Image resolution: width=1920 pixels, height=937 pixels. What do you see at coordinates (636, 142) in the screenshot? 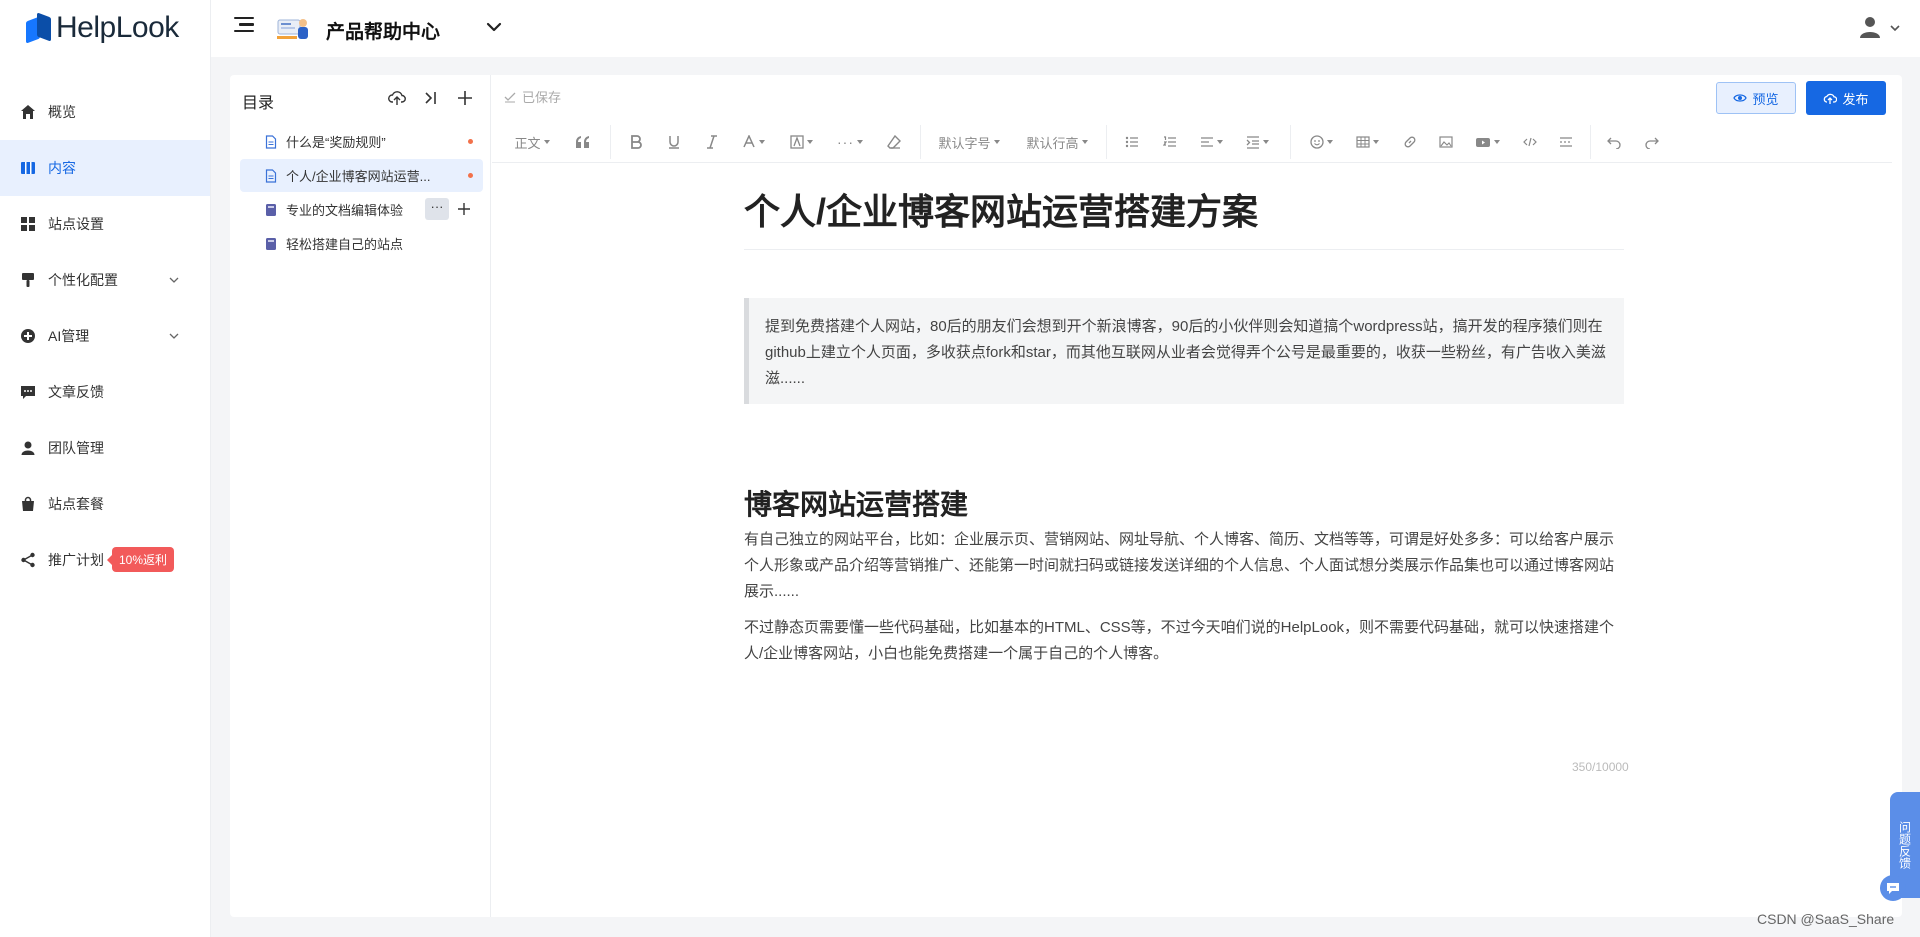
I see `bold-icon` at bounding box center [636, 142].